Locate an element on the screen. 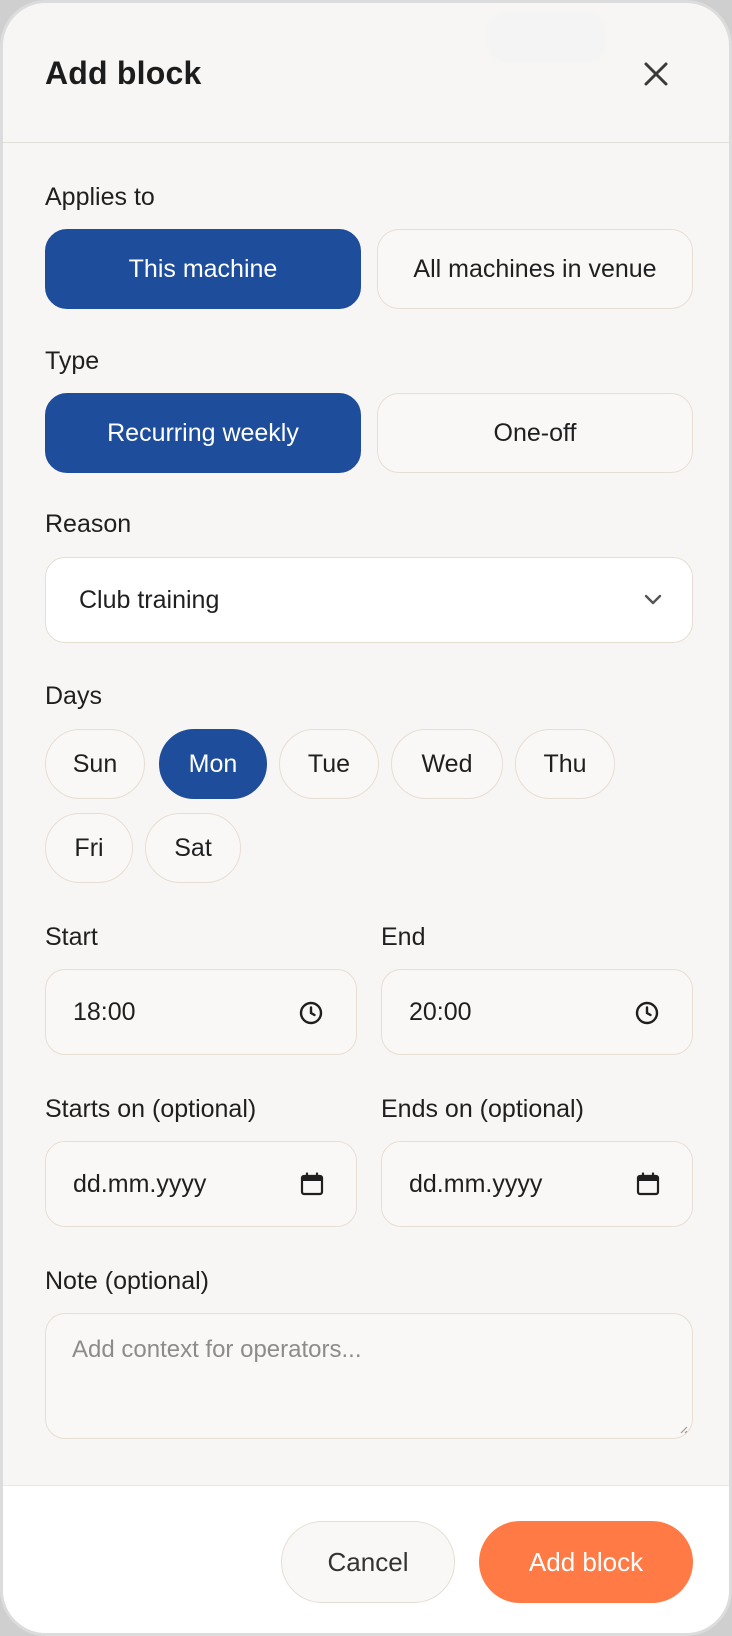 This screenshot has height=1636, width=732. type-label: Type is located at coordinates (72, 361).